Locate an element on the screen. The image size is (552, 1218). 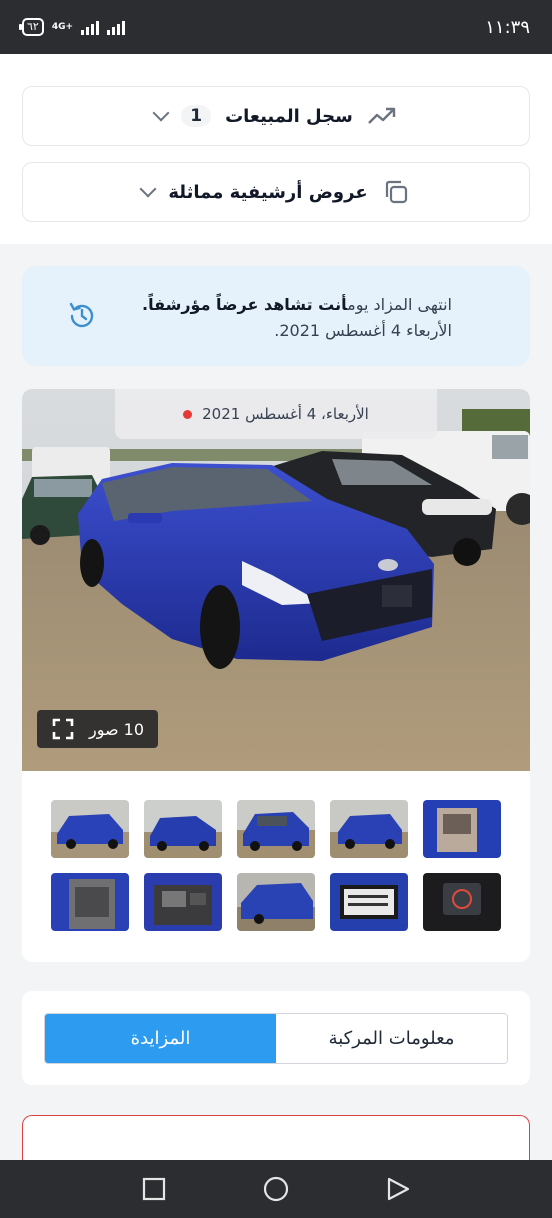
tab-auction: المزايدة is located at coordinates (160, 1038).